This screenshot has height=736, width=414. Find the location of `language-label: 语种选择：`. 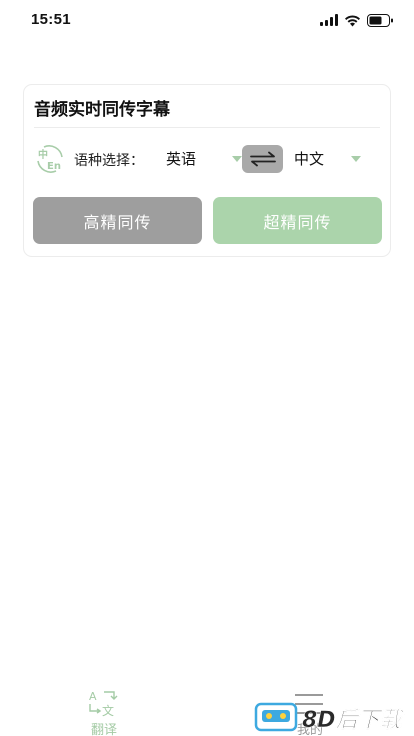

language-label: 语种选择： is located at coordinates (109, 161).